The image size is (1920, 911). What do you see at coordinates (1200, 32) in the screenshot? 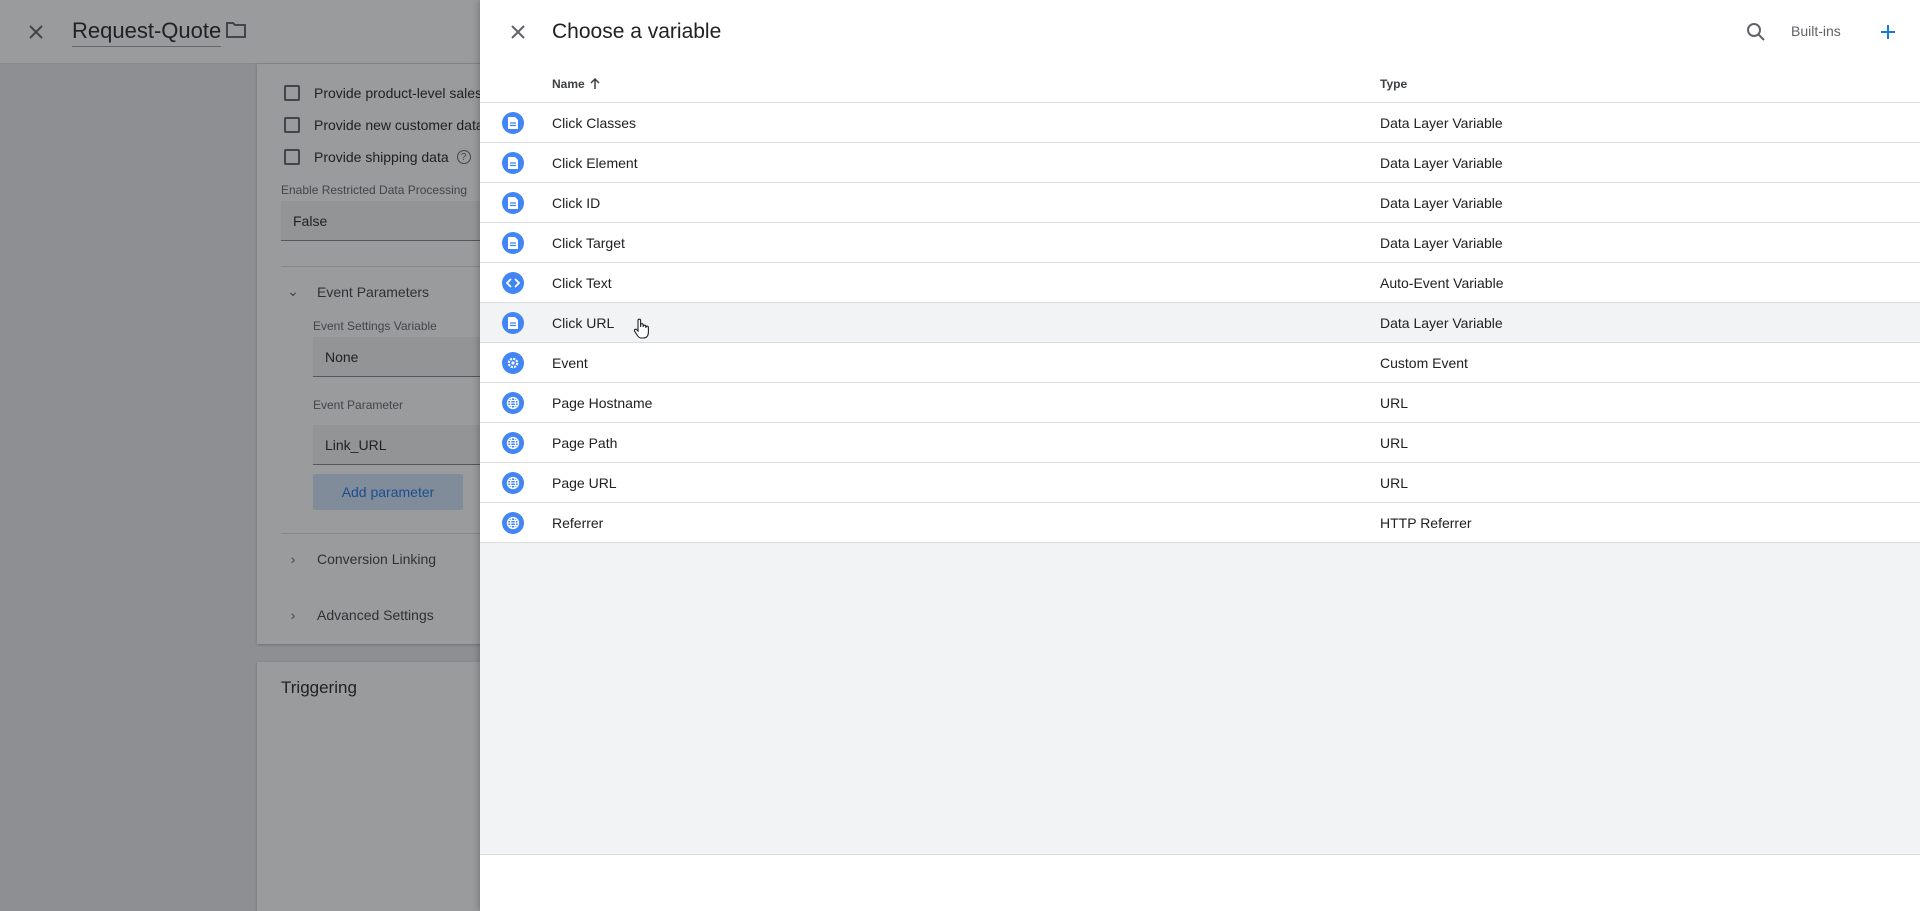
I see `panel-header: Choose a variable Built-ins` at bounding box center [1200, 32].